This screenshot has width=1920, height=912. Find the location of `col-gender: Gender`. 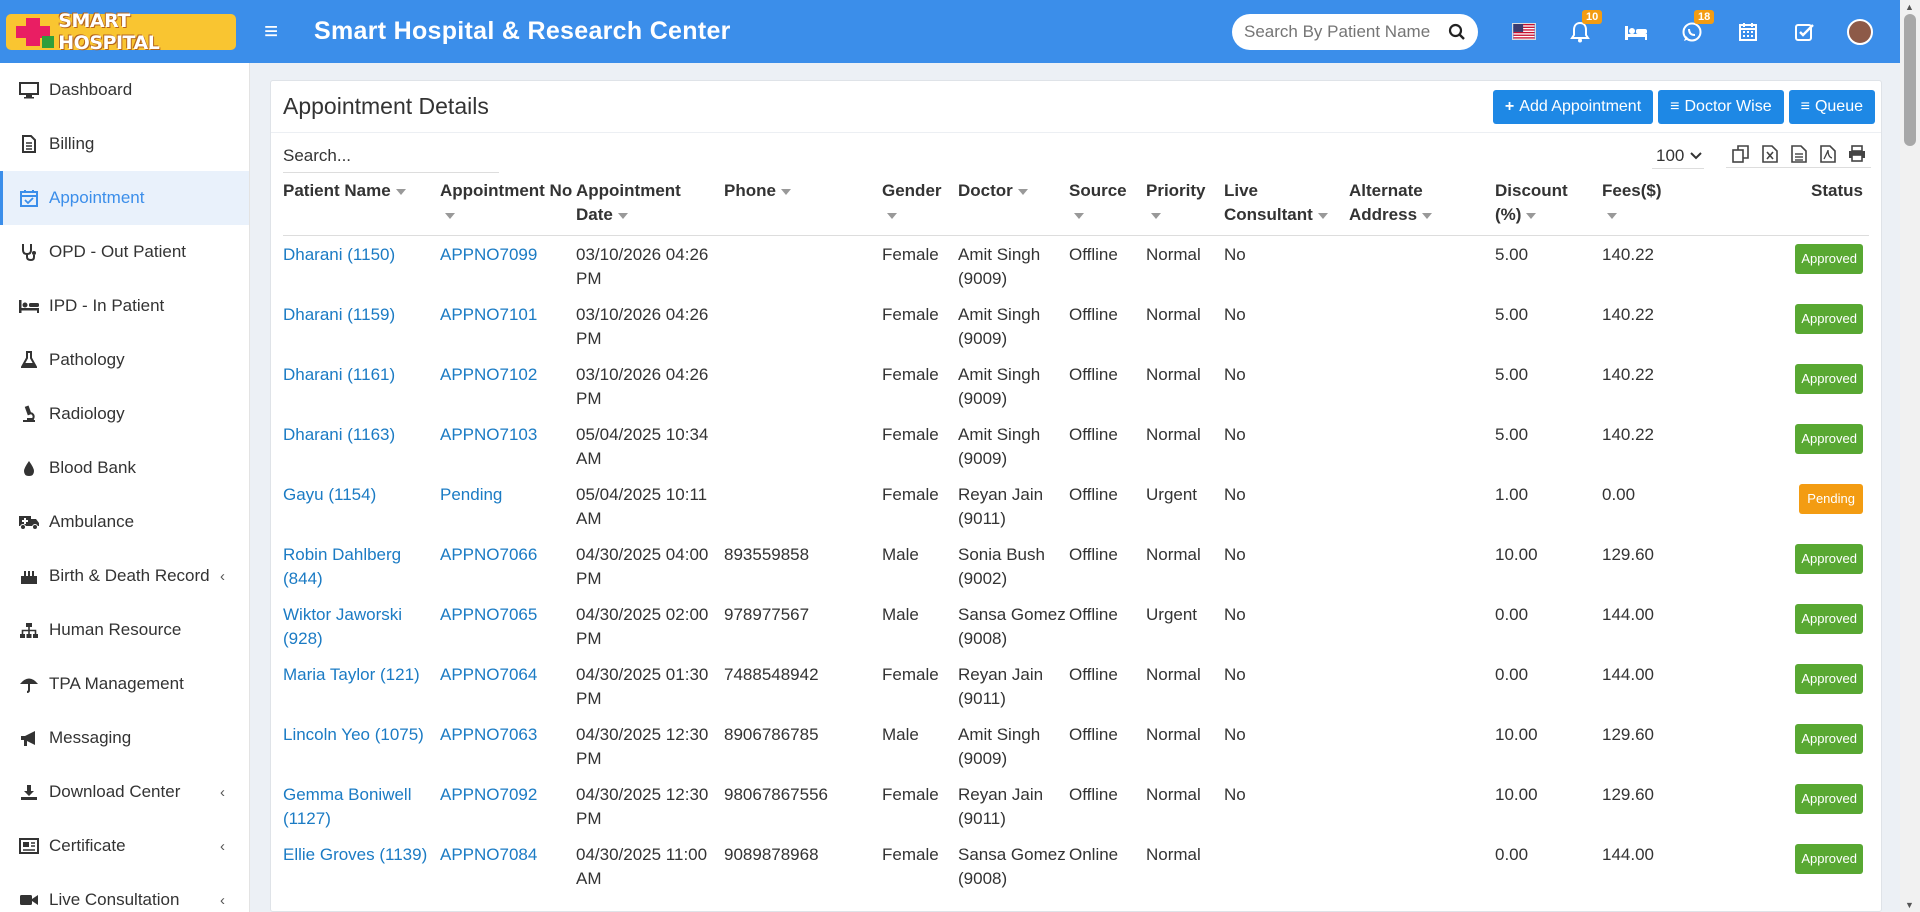

col-gender: Gender is located at coordinates (920, 207).